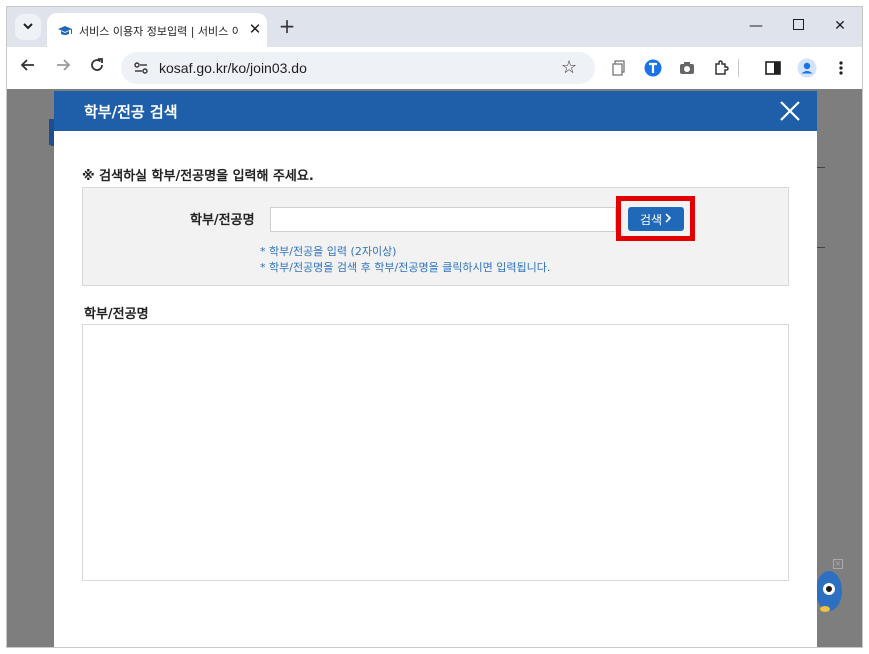  What do you see at coordinates (687, 68) in the screenshot?
I see `camera-icon` at bounding box center [687, 68].